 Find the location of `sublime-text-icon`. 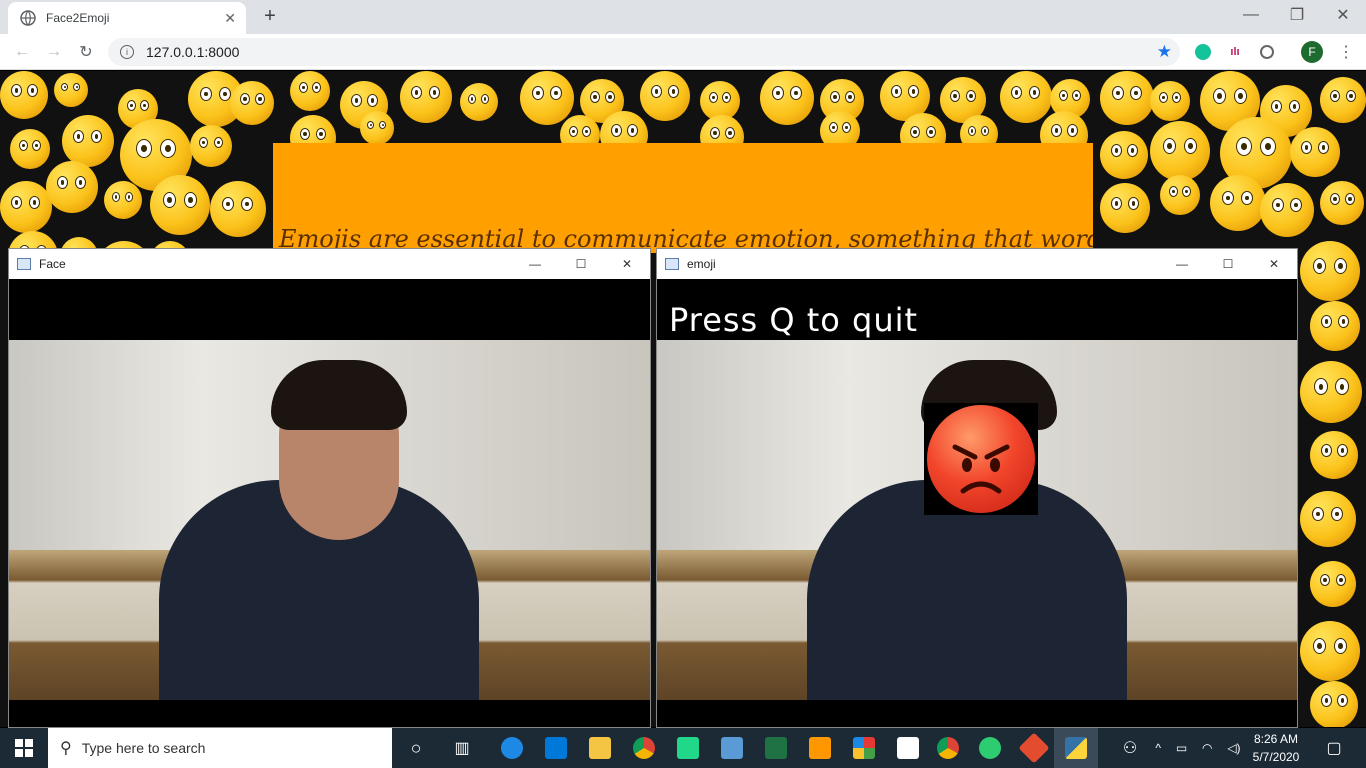

sublime-text-icon is located at coordinates (820, 748).